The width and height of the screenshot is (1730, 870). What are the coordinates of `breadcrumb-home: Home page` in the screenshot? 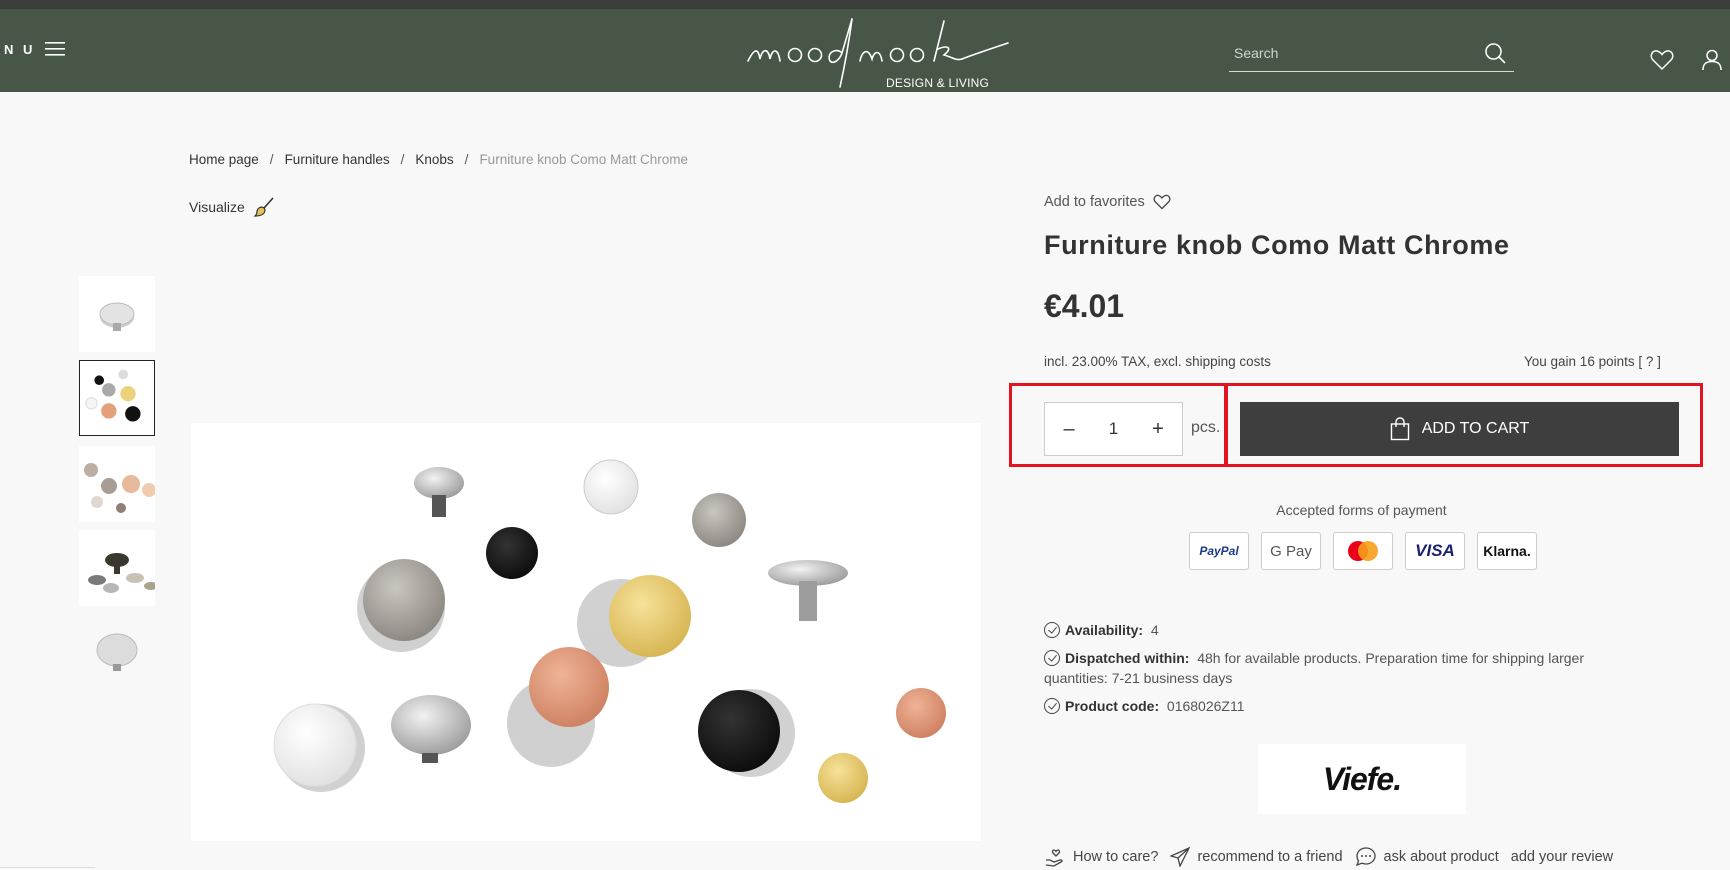 It's located at (224, 159).